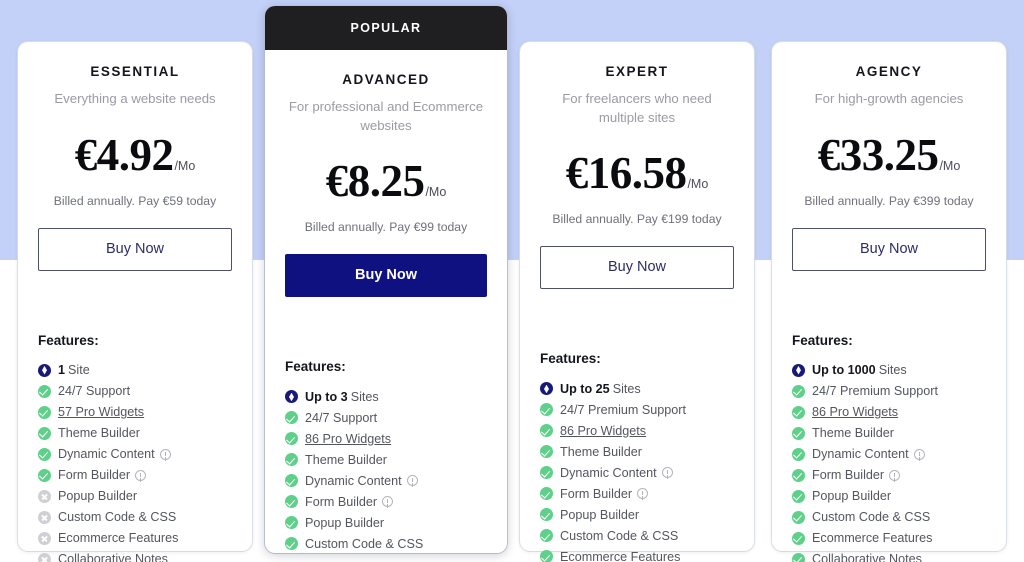  What do you see at coordinates (135, 370) in the screenshot?
I see `feature-item: 1 Site` at bounding box center [135, 370].